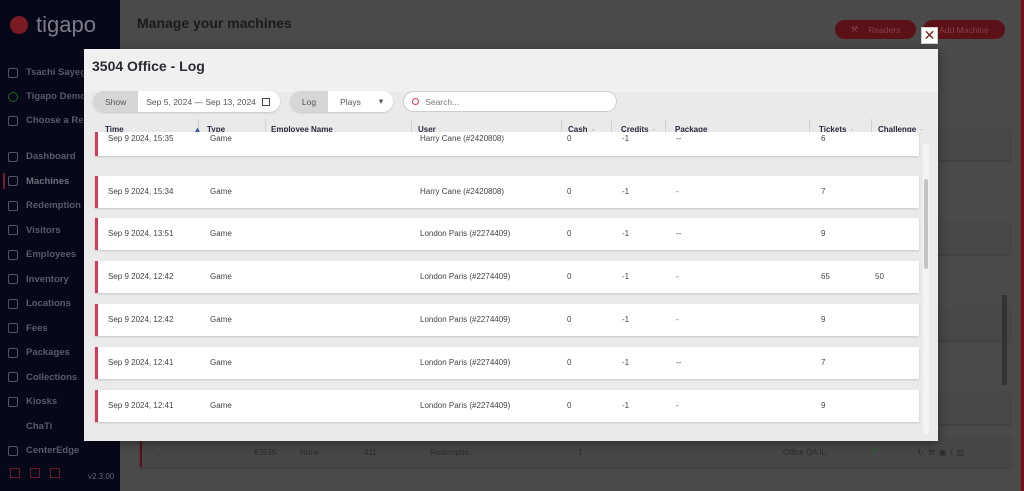 The height and width of the screenshot is (491, 1024). What do you see at coordinates (580, 452) in the screenshot?
I see `cell-qty: 1` at bounding box center [580, 452].